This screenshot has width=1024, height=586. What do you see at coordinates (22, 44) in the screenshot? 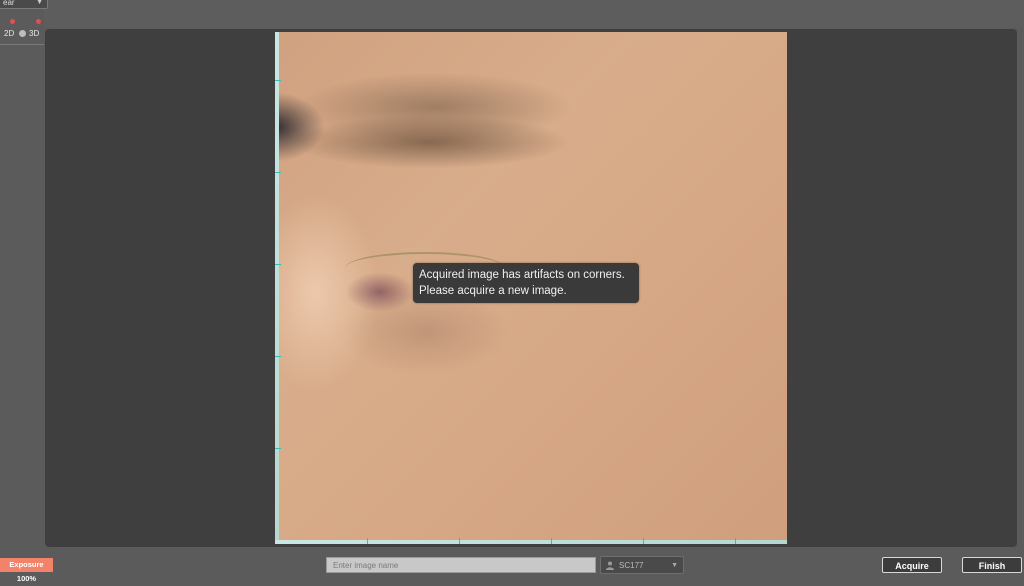
I see `panel-divider` at bounding box center [22, 44].